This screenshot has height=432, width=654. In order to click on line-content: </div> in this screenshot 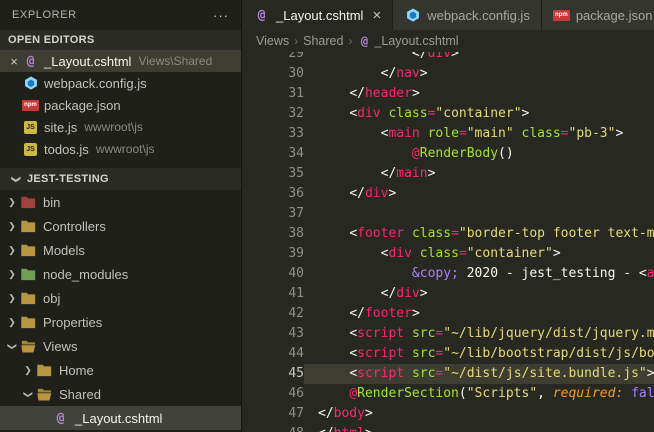, I will do `click(479, 58)`.